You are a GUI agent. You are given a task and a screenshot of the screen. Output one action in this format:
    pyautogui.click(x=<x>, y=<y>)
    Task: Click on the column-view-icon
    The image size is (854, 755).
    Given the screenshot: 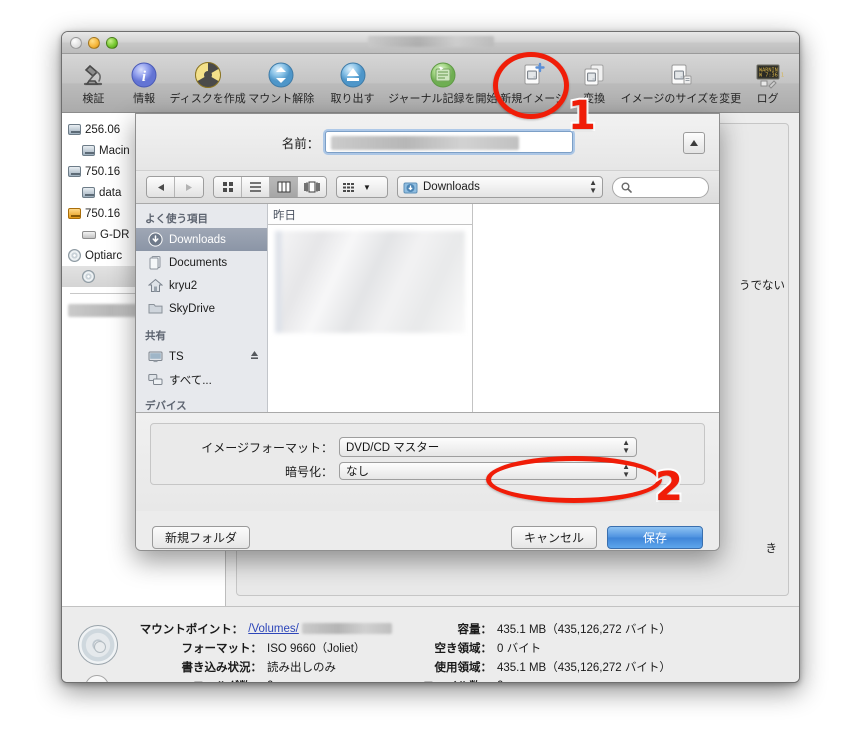 What is the action you would take?
    pyautogui.click(x=284, y=187)
    